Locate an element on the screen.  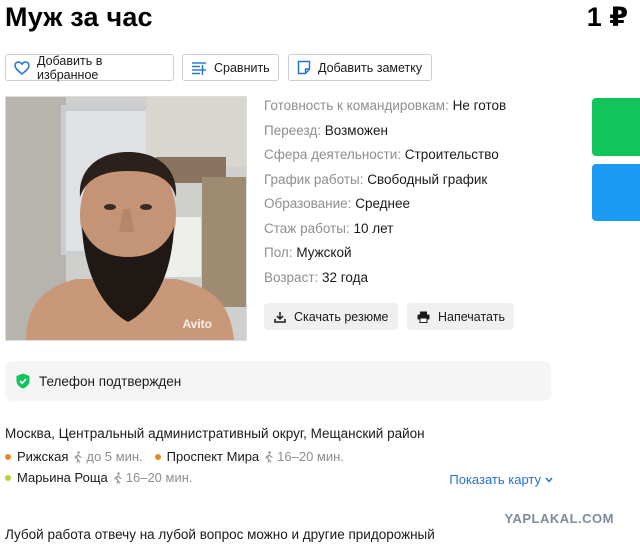
site-watermark: YAPLAKAL.COM is located at coordinates (559, 518).